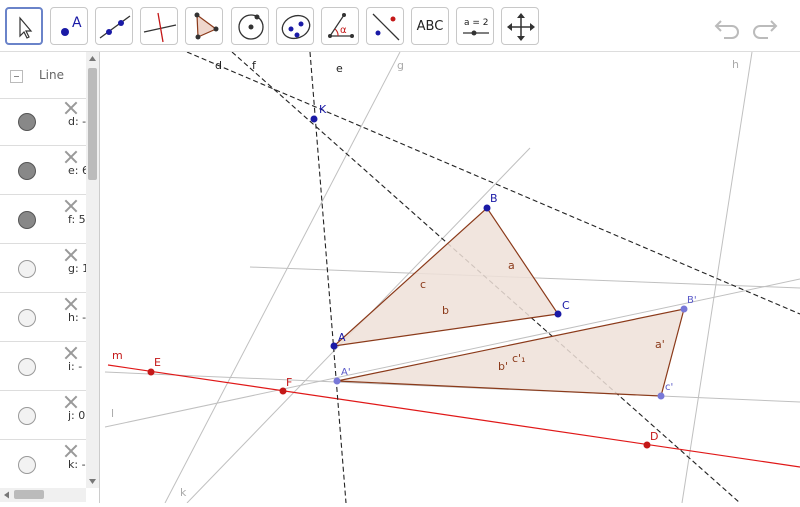 The height and width of the screenshot is (507, 800). Describe the element at coordinates (157, 362) in the screenshot. I see `label-point-e: E` at that location.